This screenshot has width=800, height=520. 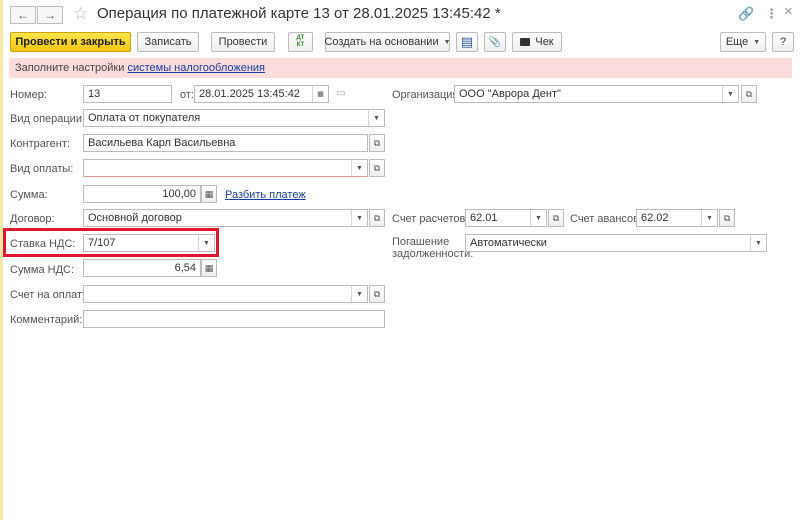 I want to click on print-button: ▤, so click(x=467, y=42).